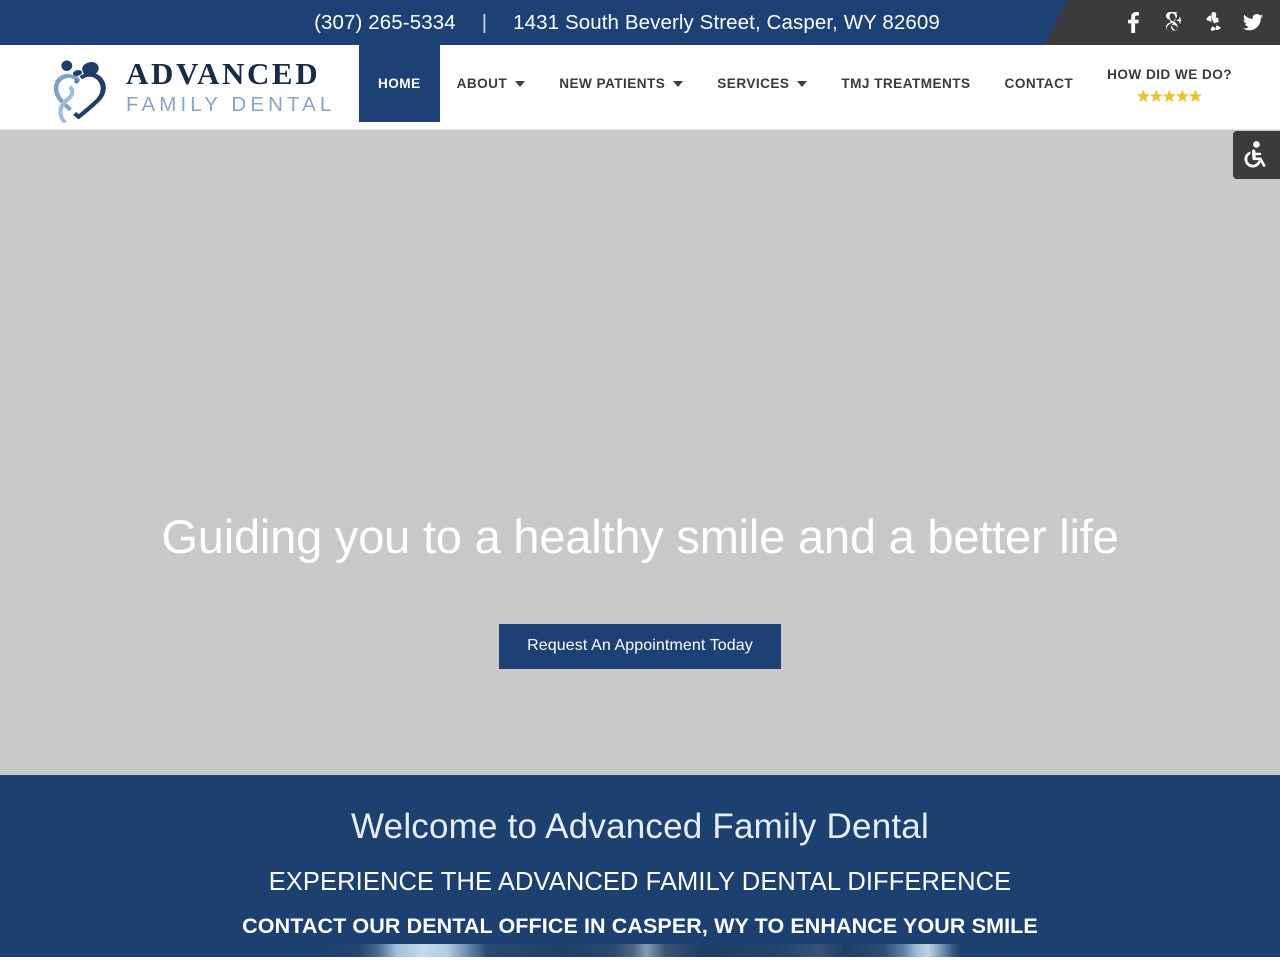 This screenshot has height=960, width=1280. What do you see at coordinates (640, 950) in the screenshot?
I see `content-image-strip` at bounding box center [640, 950].